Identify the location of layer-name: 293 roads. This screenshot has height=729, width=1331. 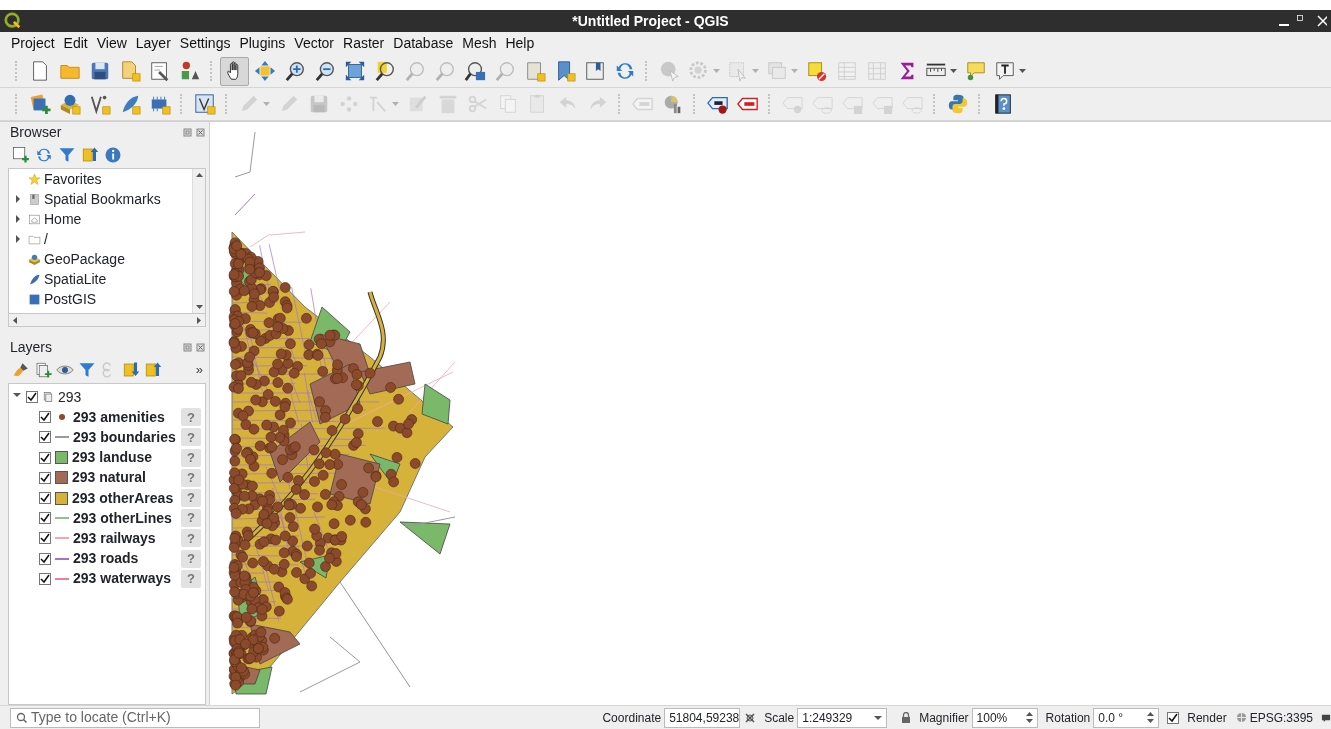
(106, 559).